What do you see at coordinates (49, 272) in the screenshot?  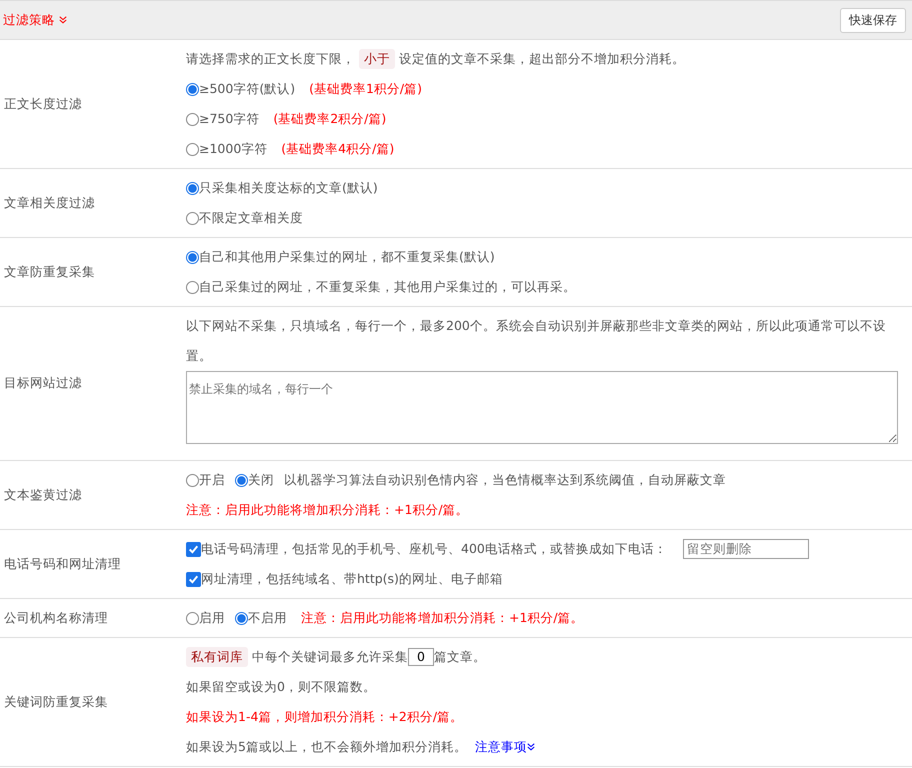 I see `row-label: 文章防重复采集` at bounding box center [49, 272].